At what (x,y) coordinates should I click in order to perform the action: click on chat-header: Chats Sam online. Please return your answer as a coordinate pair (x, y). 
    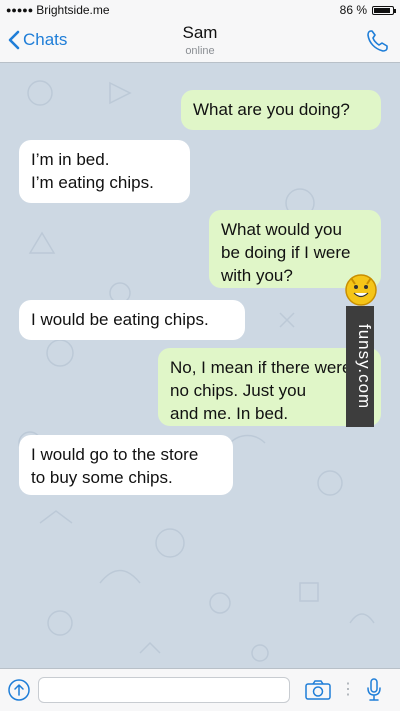
    Looking at the image, I should click on (200, 41).